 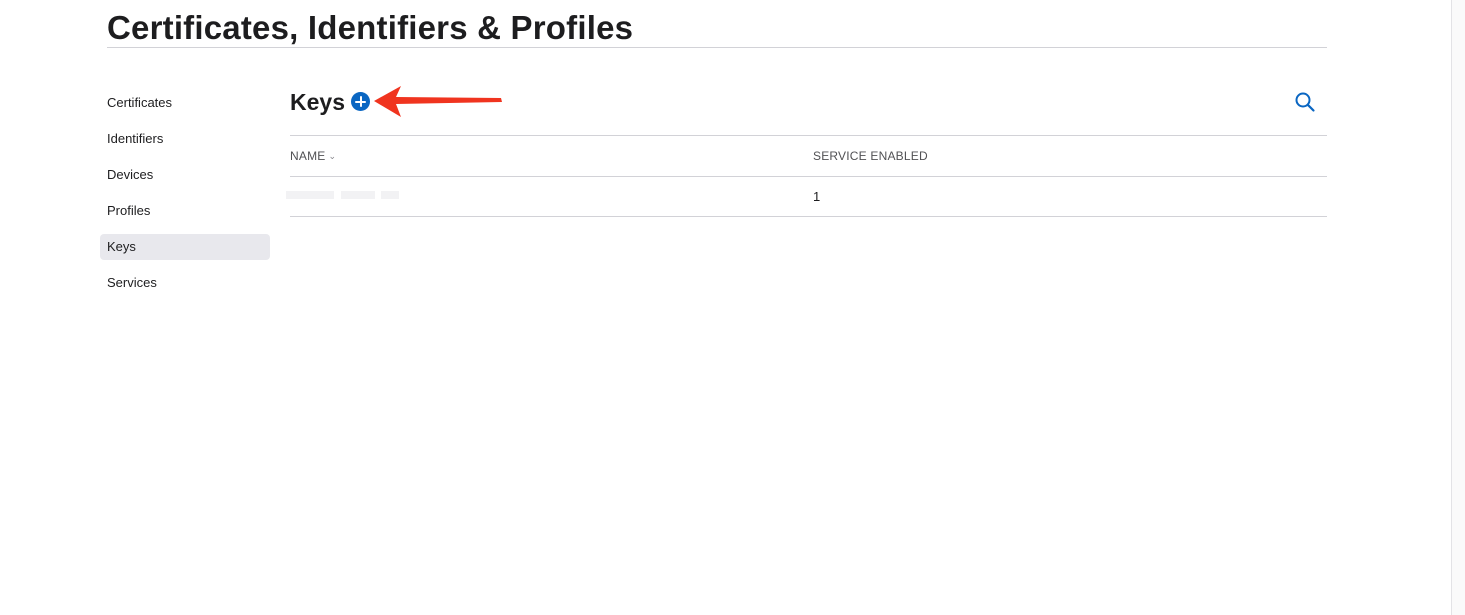 What do you see at coordinates (185, 175) in the screenshot?
I see `sidebar-item-devices: Devices` at bounding box center [185, 175].